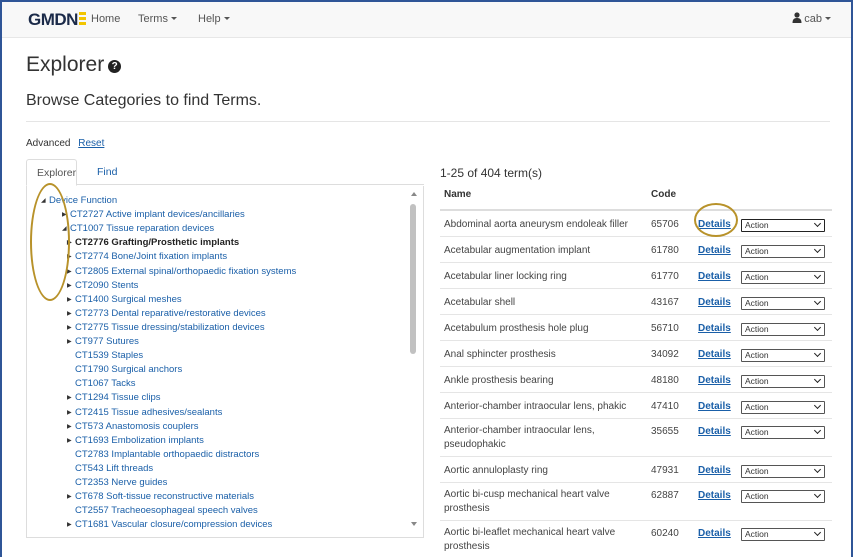 Image resolution: width=853 pixels, height=557 pixels. What do you see at coordinates (107, 172) in the screenshot?
I see `tab-find: Find` at bounding box center [107, 172].